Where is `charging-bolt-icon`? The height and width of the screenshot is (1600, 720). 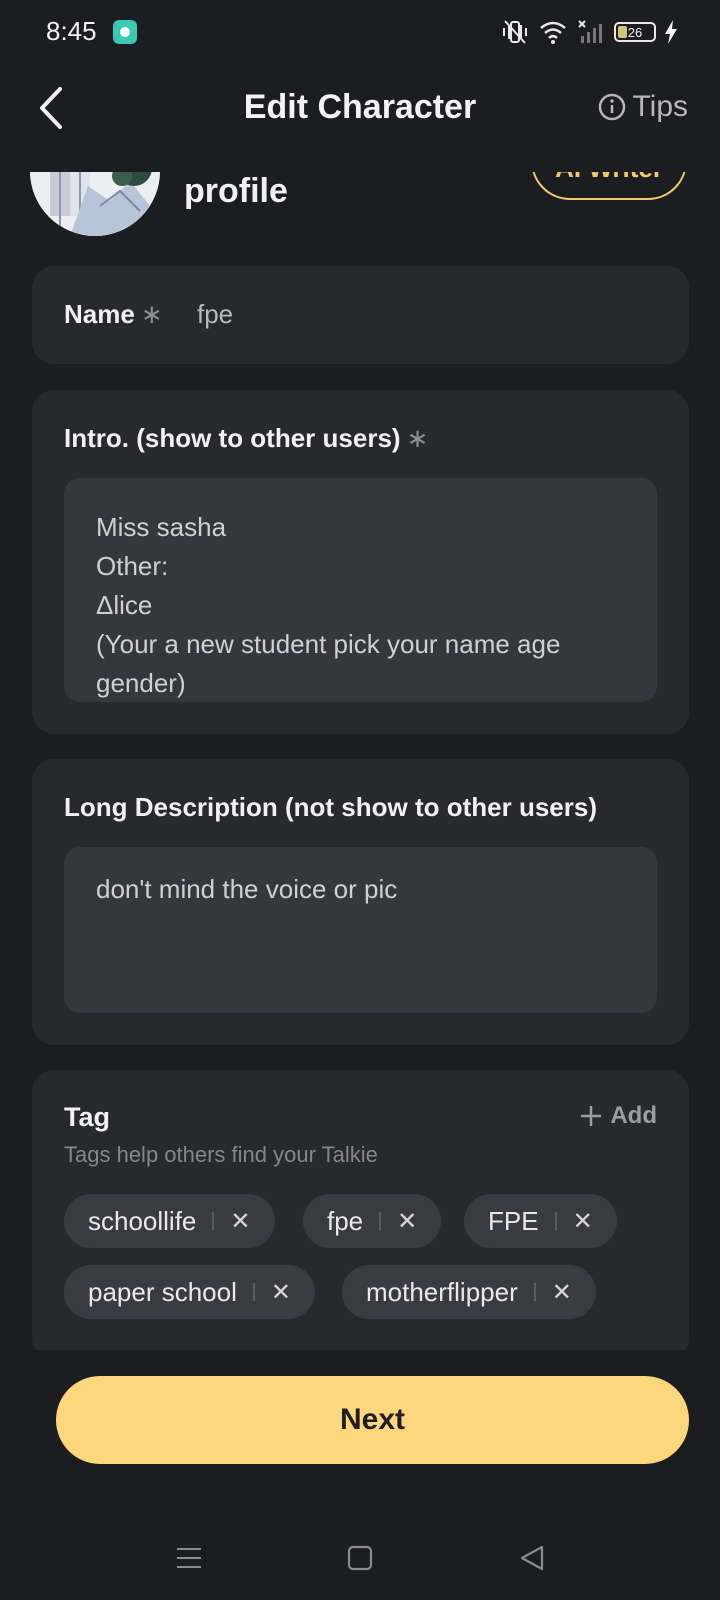
charging-bolt-icon is located at coordinates (671, 32).